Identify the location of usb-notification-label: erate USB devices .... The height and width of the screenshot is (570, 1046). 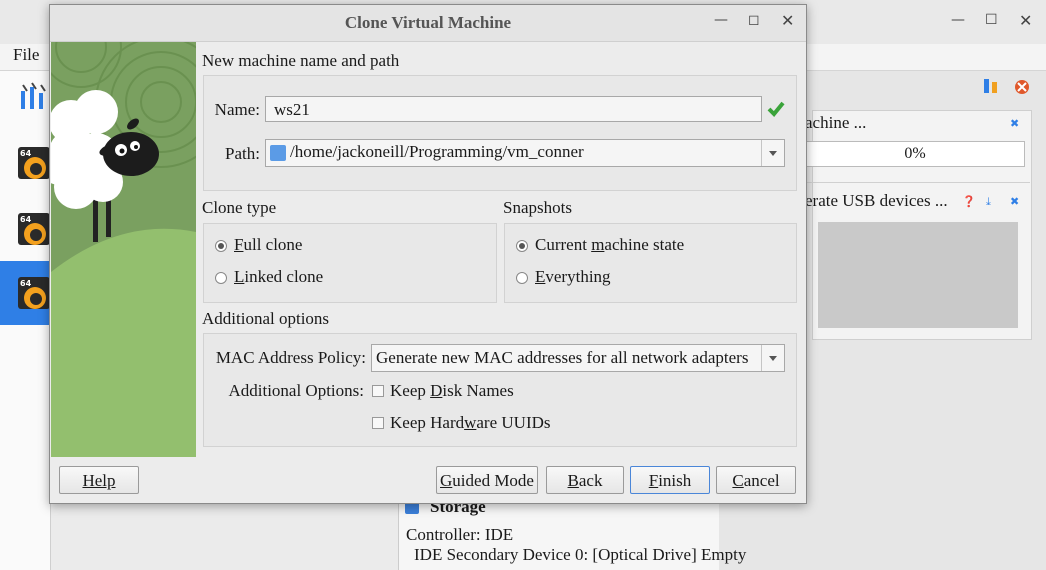
(876, 200).